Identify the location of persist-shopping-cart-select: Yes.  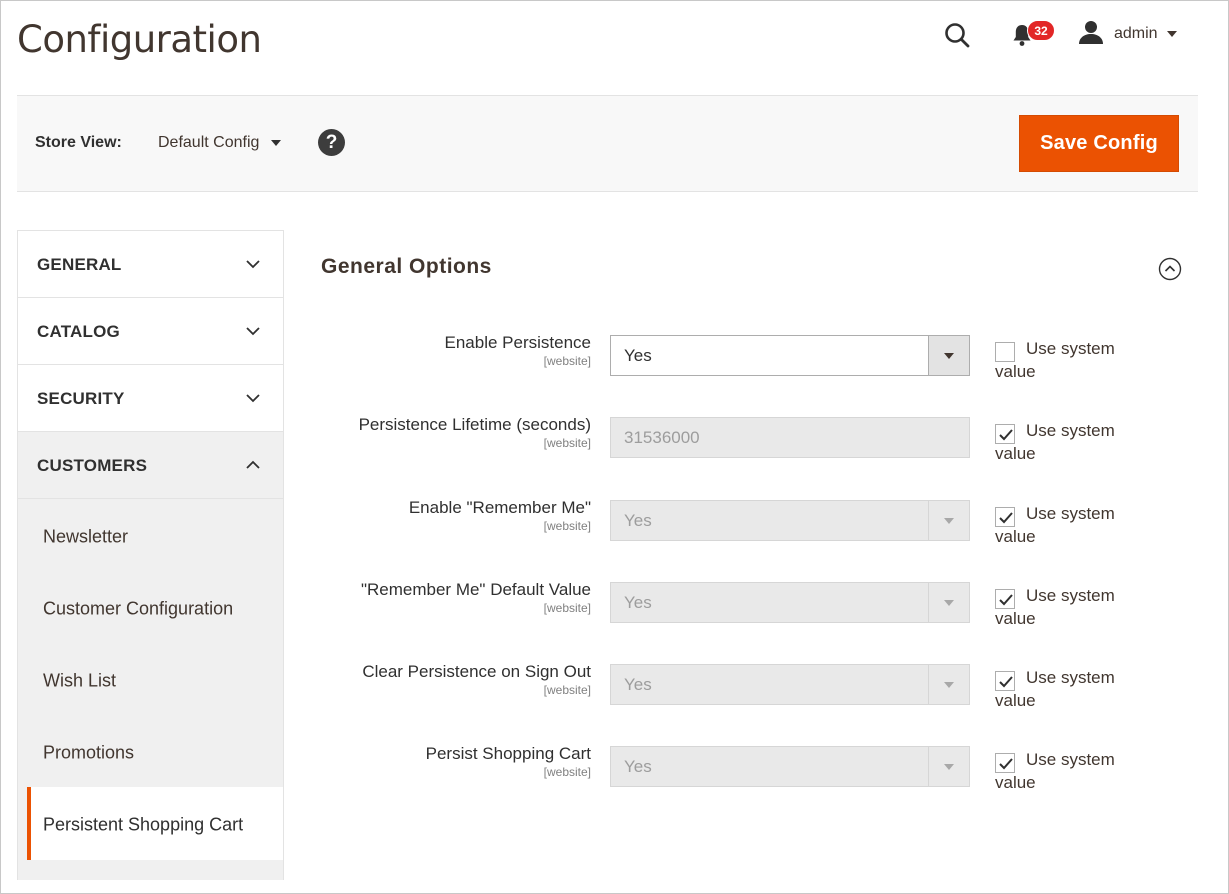
(790, 766).